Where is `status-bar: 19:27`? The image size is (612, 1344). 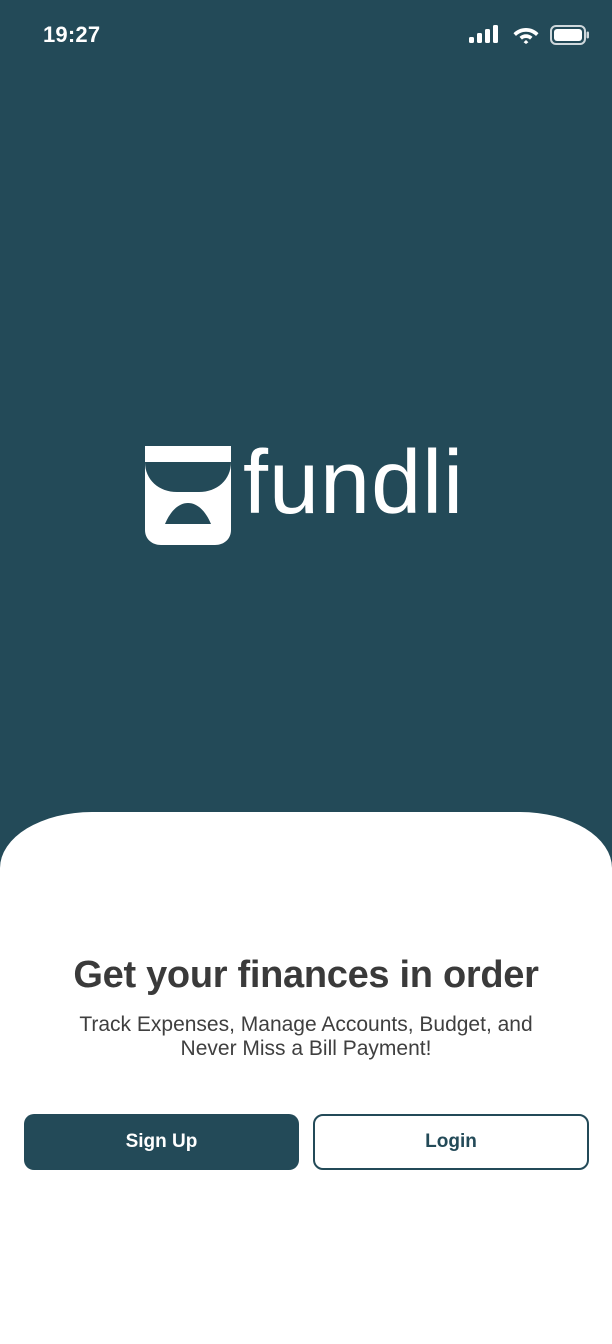
status-bar: 19:27 is located at coordinates (306, 37).